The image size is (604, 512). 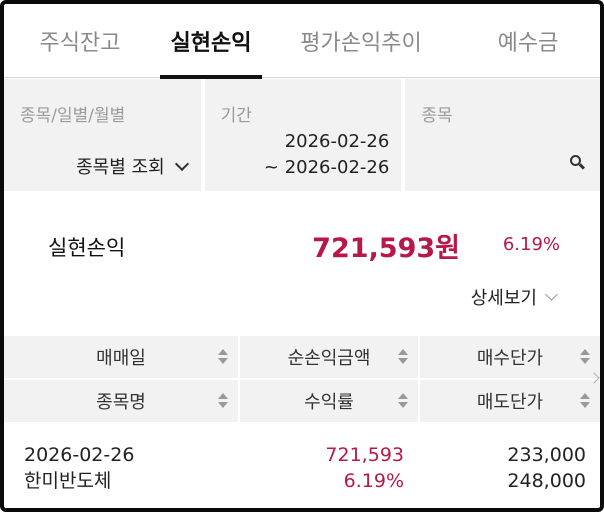 I want to click on tab-label: 평가손익추이, so click(x=361, y=43).